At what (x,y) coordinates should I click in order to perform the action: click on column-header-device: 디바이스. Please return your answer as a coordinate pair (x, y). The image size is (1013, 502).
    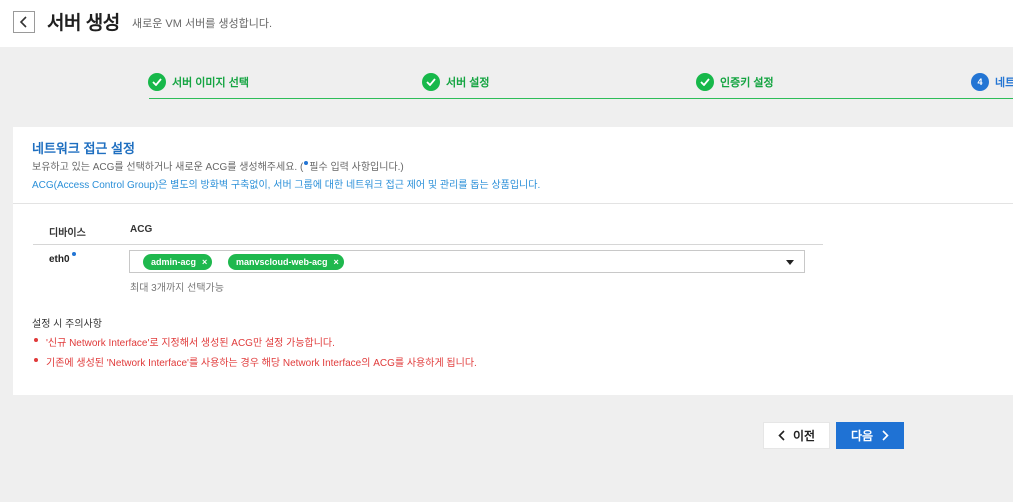
    Looking at the image, I should click on (67, 233).